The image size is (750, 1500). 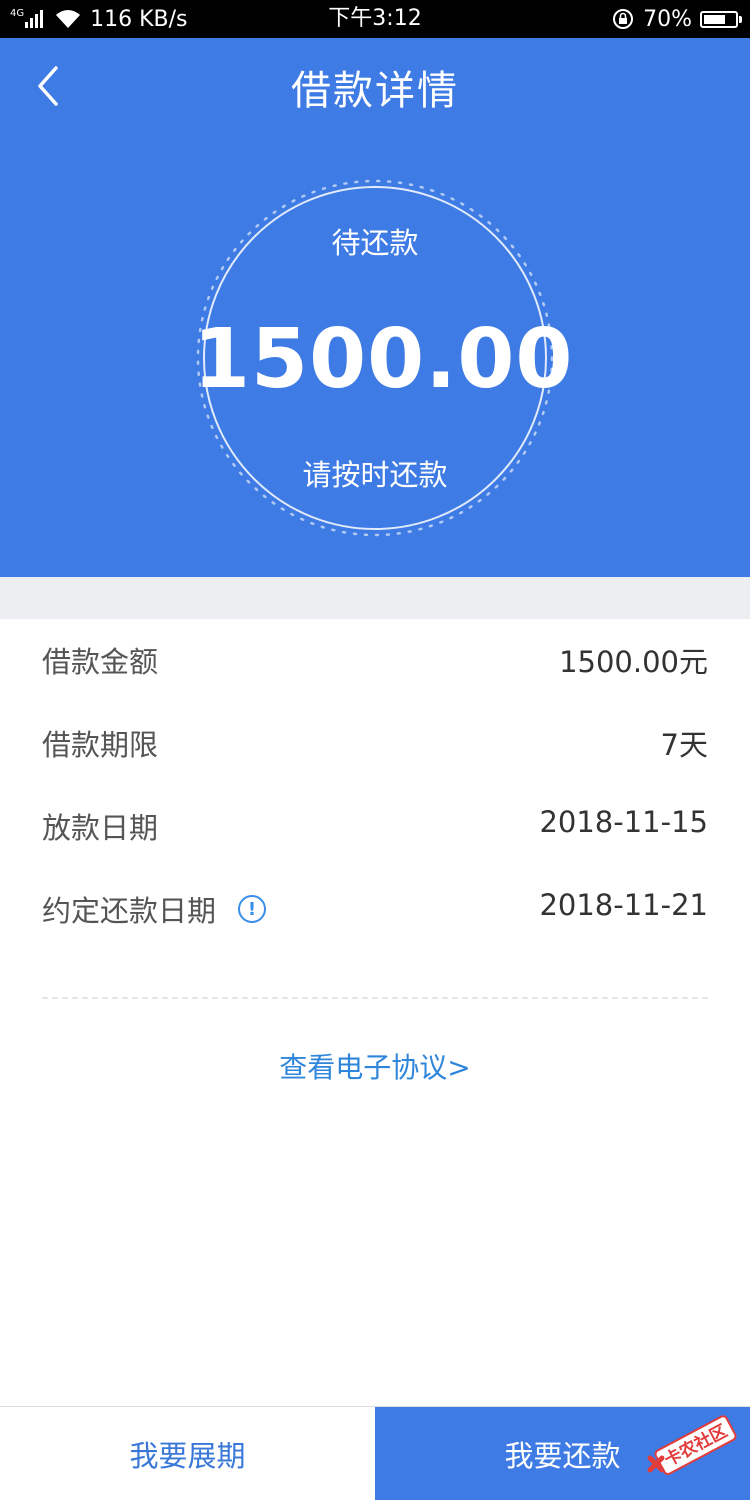 I want to click on outstanding-amount: 1500.00, so click(x=383, y=359).